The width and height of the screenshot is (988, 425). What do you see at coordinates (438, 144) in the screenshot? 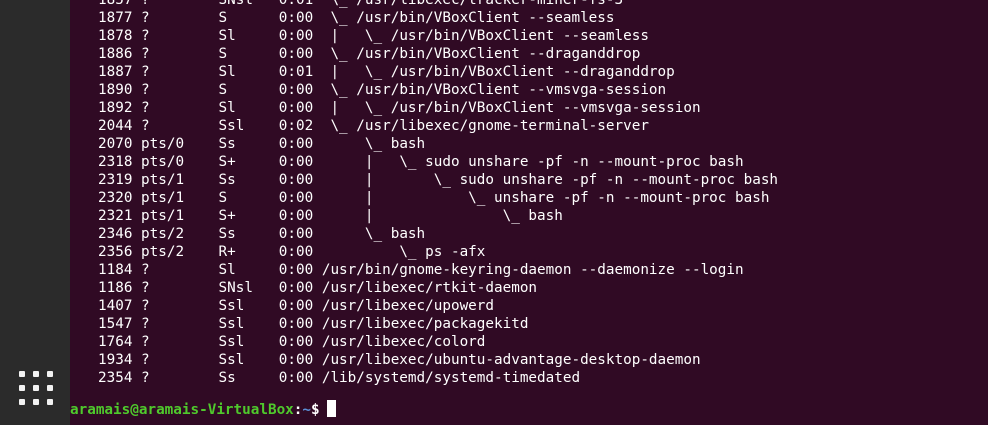
I see `ps-output-line: 2070 pts/0 Ss 0:00 \_ bash` at bounding box center [438, 144].